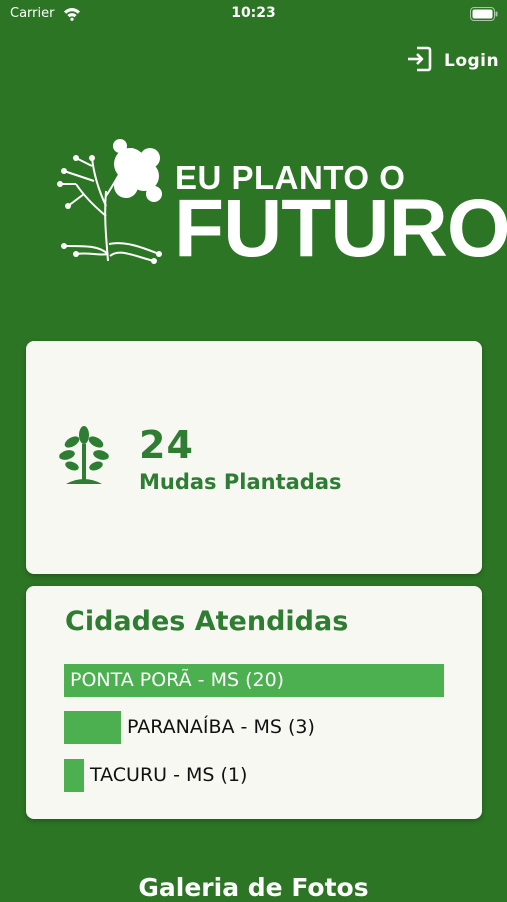  What do you see at coordinates (254, 775) in the screenshot?
I see `city-row: TACURU - MS (1)` at bounding box center [254, 775].